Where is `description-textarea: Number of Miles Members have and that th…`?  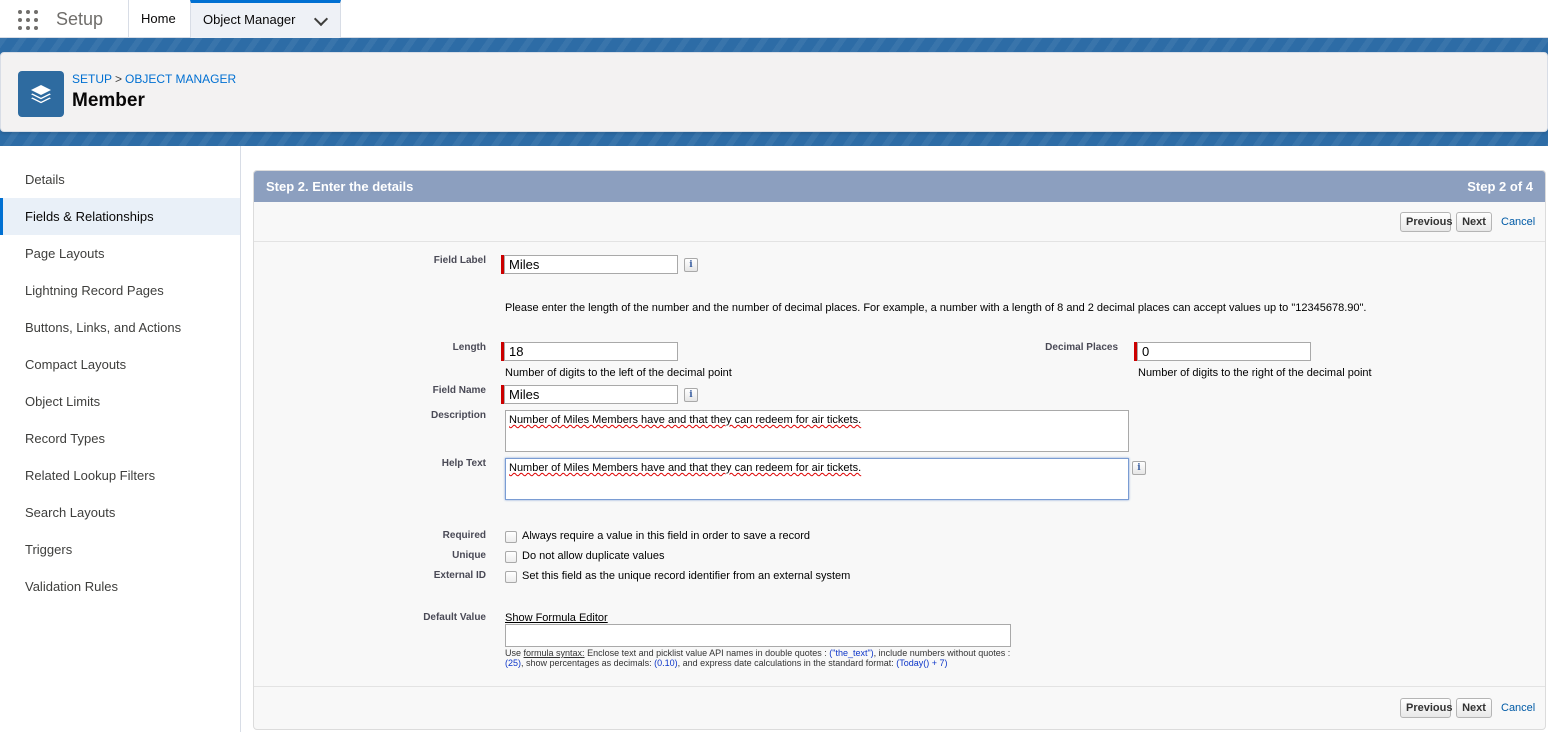 description-textarea: Number of Miles Members have and that th… is located at coordinates (817, 431).